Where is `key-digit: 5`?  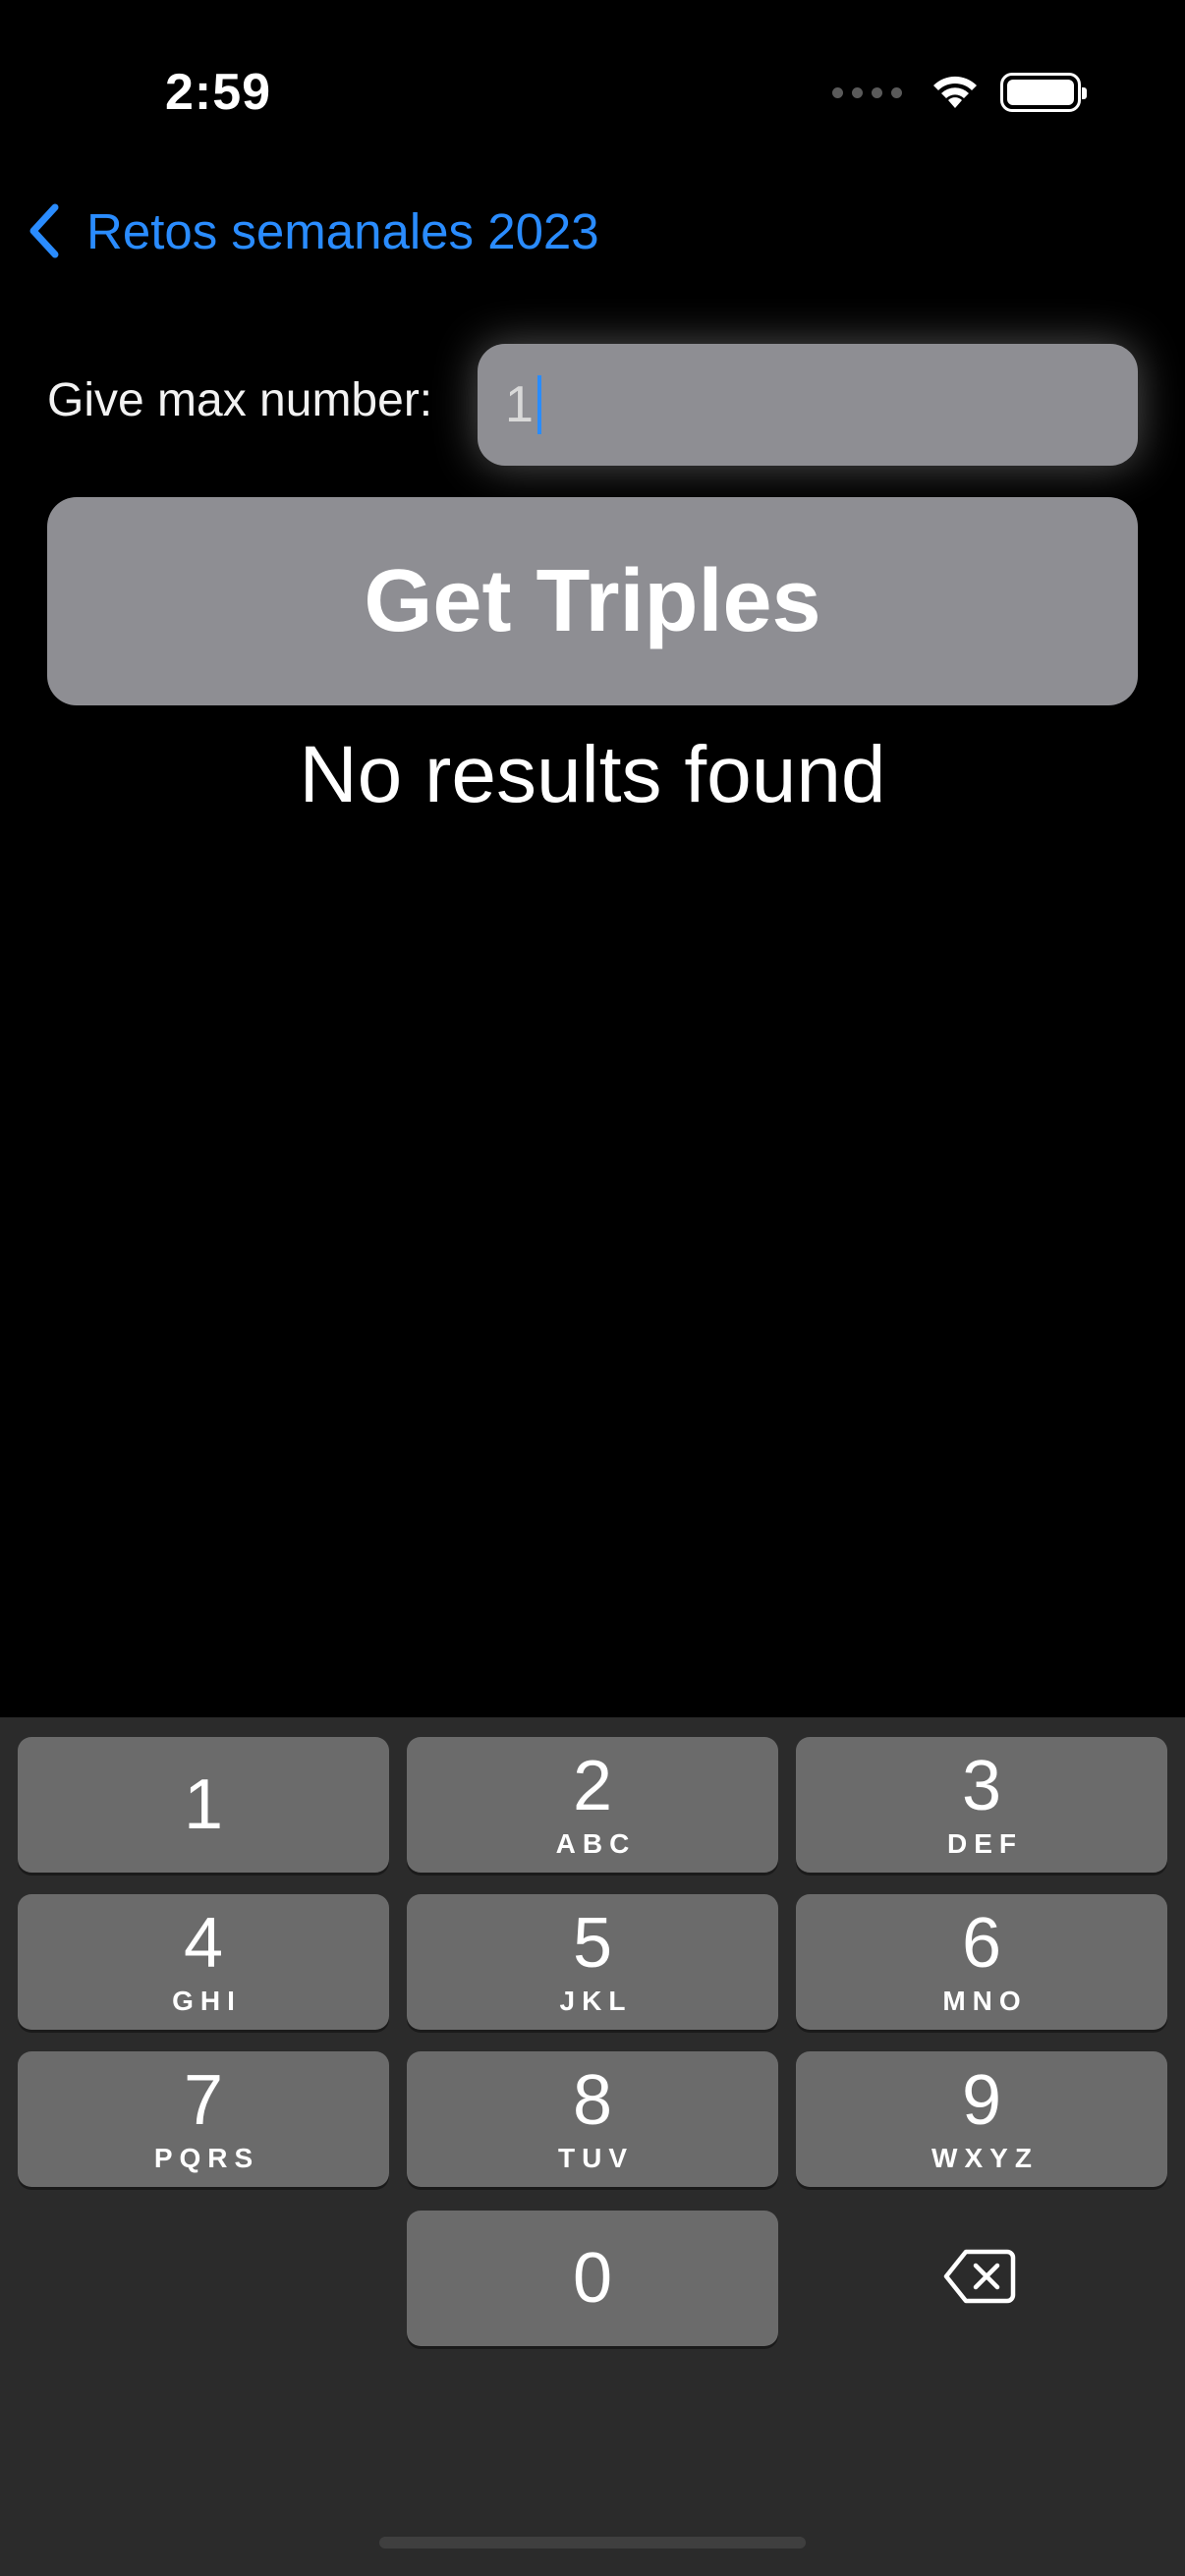
key-digit: 5 is located at coordinates (592, 1943).